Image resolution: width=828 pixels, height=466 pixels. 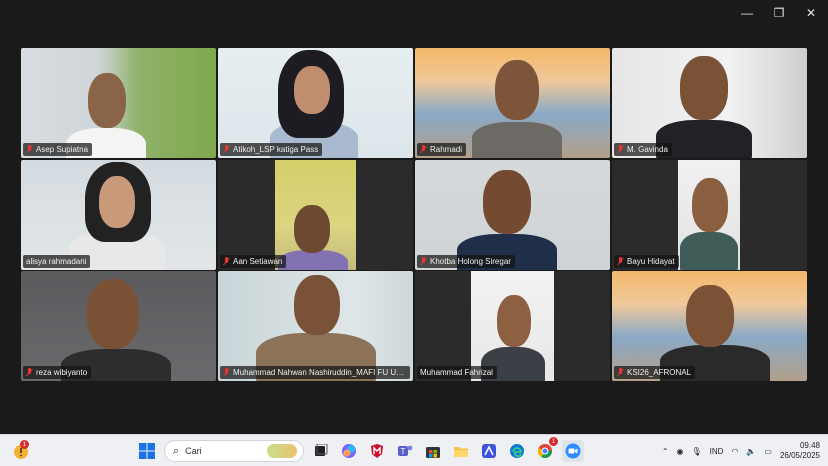 I want to click on clock-date: 26/05/2025, so click(x=799, y=455).